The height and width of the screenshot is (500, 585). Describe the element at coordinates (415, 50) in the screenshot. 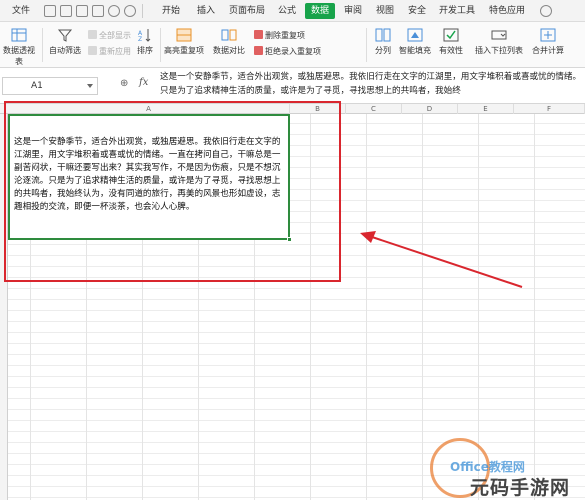

I see `smart-fill-label: 智能填充` at that location.